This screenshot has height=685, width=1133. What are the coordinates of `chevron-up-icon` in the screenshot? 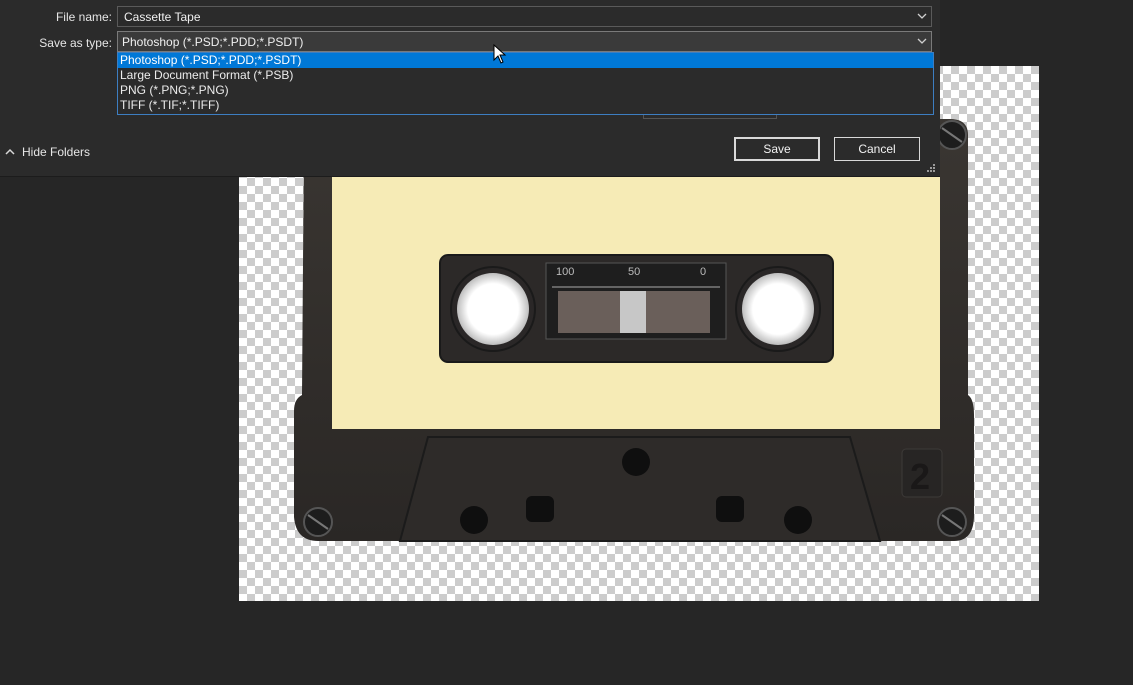 It's located at (10, 151).